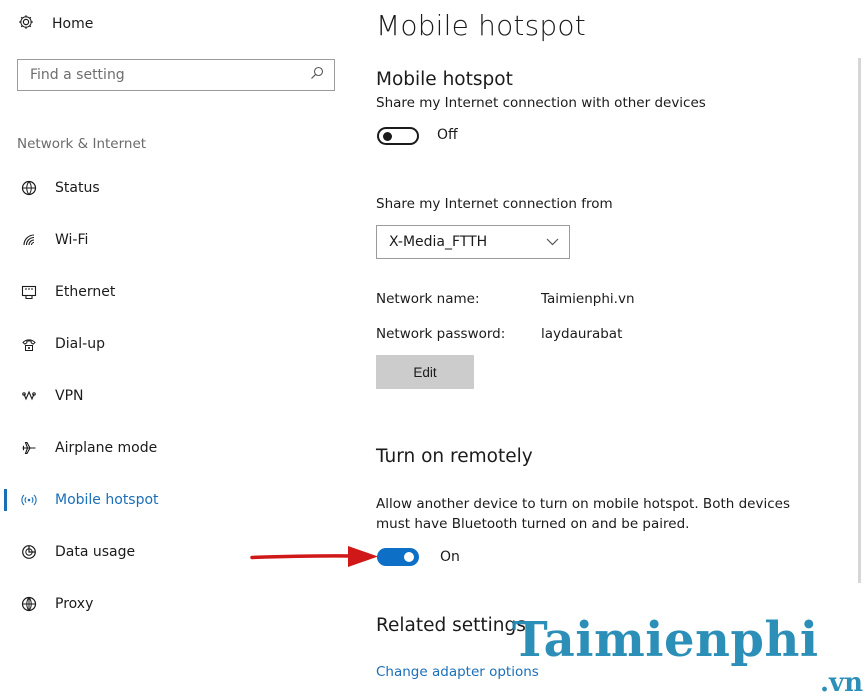 This screenshot has width=865, height=698. What do you see at coordinates (106, 448) in the screenshot?
I see `sidebar-item-label: Airplane mode` at bounding box center [106, 448].